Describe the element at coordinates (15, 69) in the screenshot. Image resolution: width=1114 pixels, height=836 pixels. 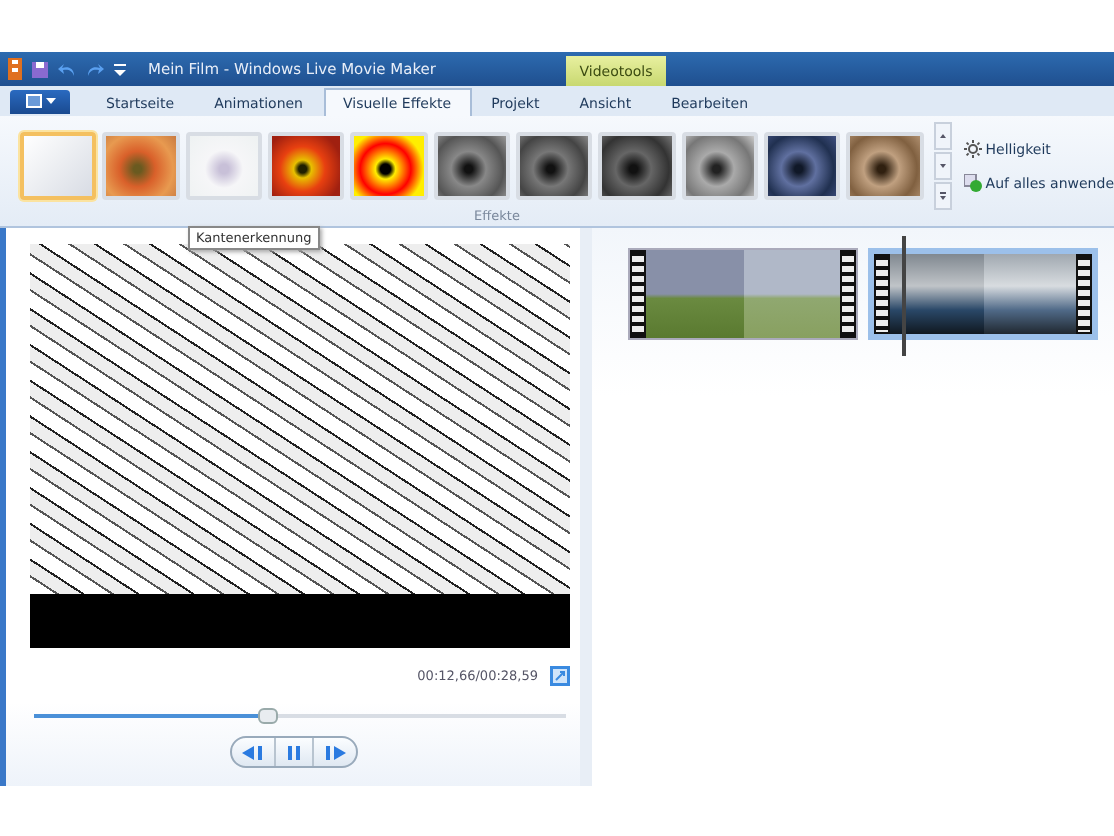
I see `app-icon` at that location.